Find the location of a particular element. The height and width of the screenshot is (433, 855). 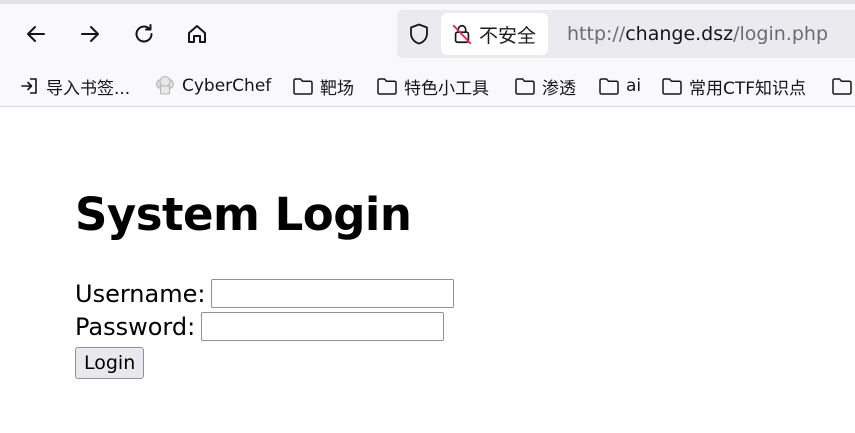

back-button is located at coordinates (36, 34).